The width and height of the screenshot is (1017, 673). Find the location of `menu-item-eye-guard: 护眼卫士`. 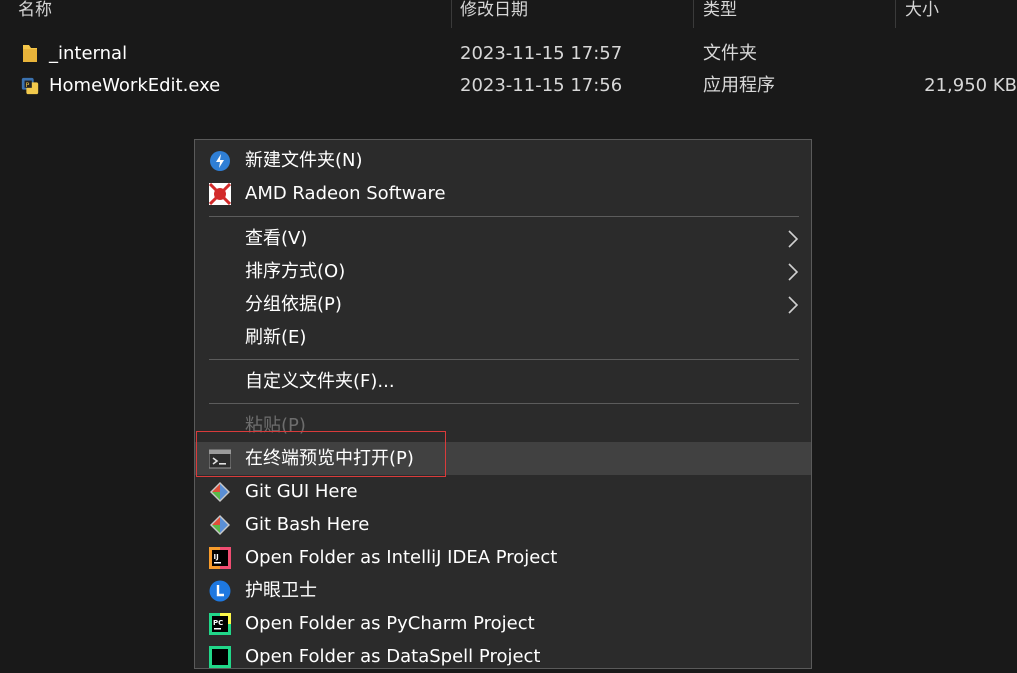

menu-item-eye-guard: 护眼卫士 is located at coordinates (503, 590).